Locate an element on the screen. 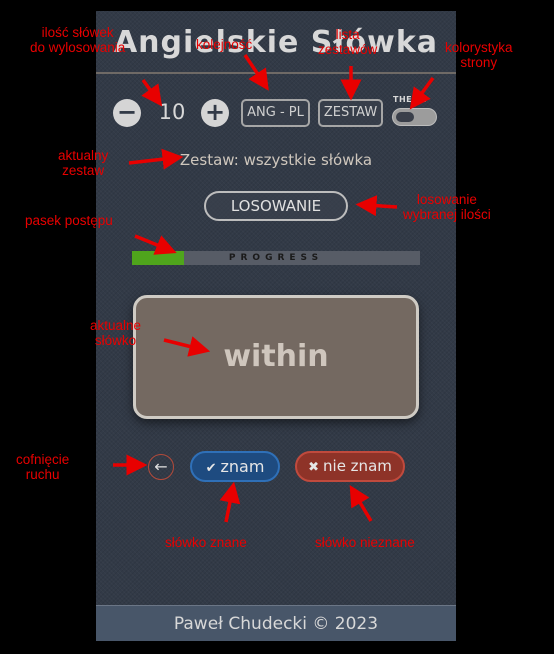 The height and width of the screenshot is (654, 554). arrow-theme is located at coordinates (422, 93).